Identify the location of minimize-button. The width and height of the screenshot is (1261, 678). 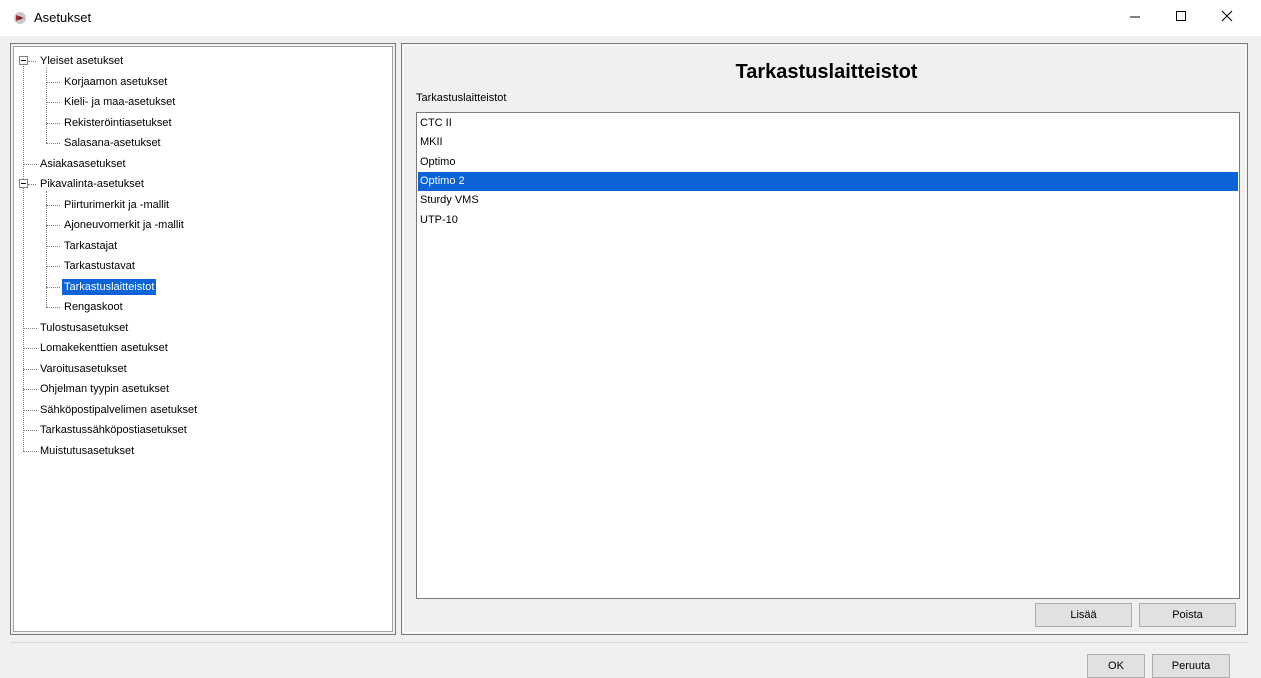
(1135, 16).